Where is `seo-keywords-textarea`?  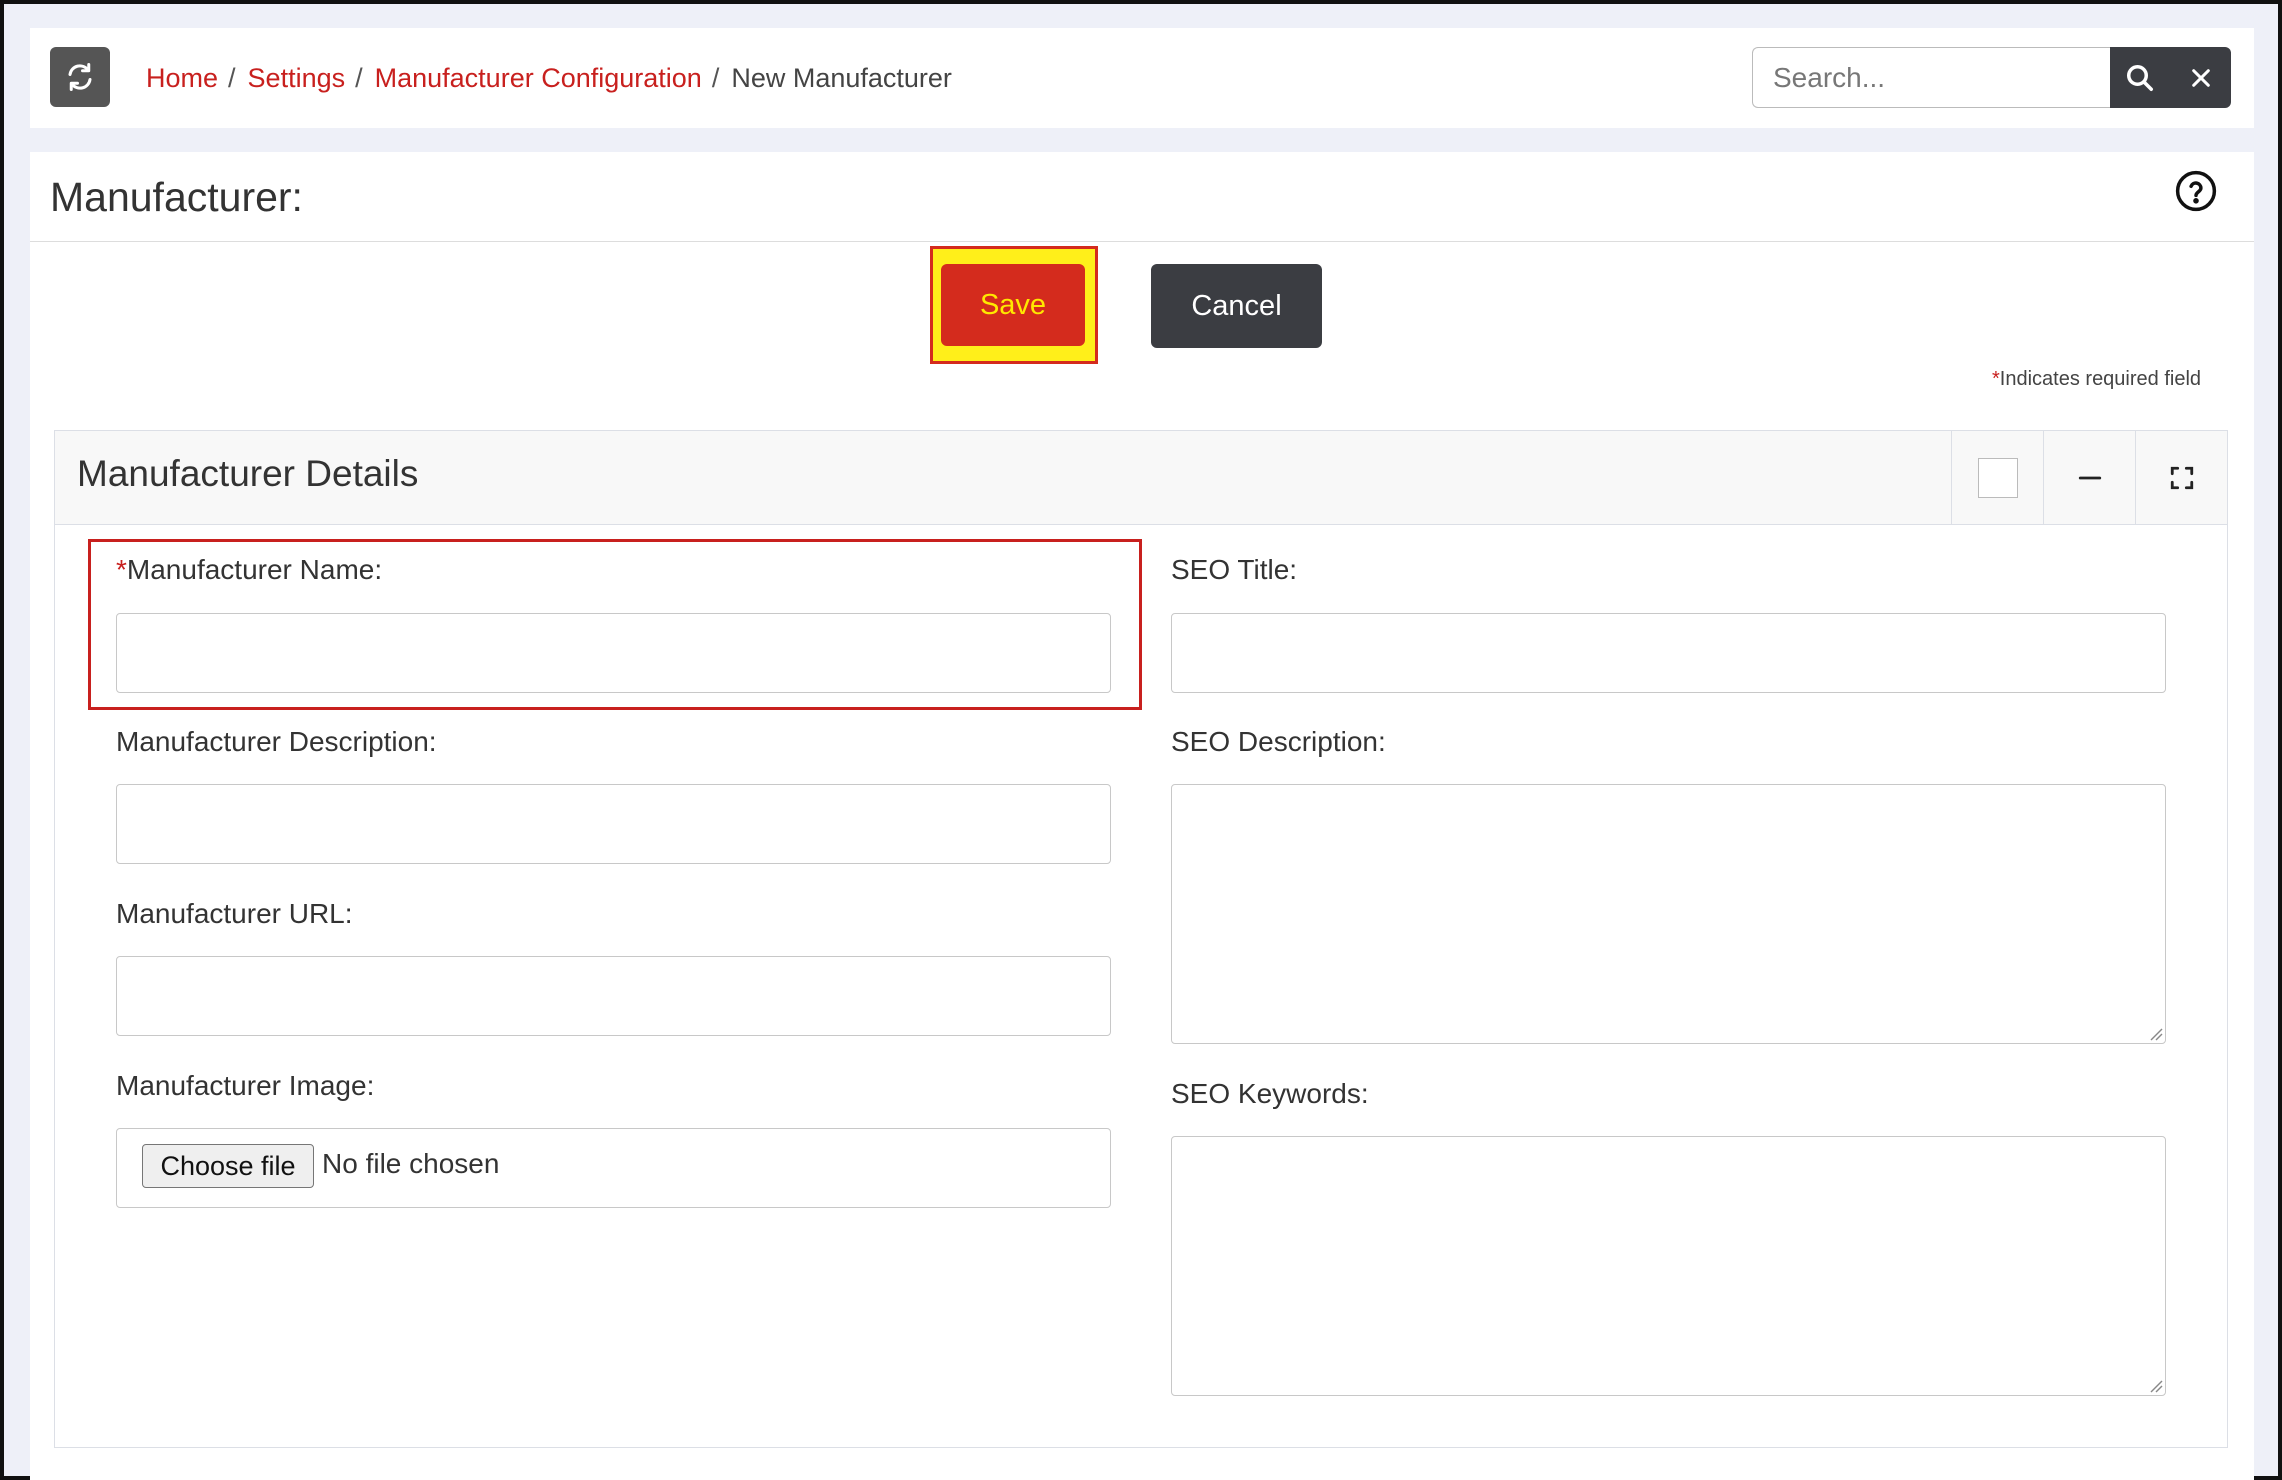
seo-keywords-textarea is located at coordinates (1668, 1266).